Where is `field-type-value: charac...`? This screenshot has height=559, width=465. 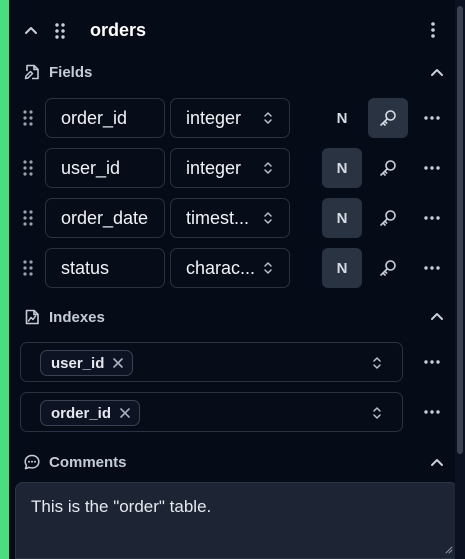 field-type-value: charac... is located at coordinates (221, 268).